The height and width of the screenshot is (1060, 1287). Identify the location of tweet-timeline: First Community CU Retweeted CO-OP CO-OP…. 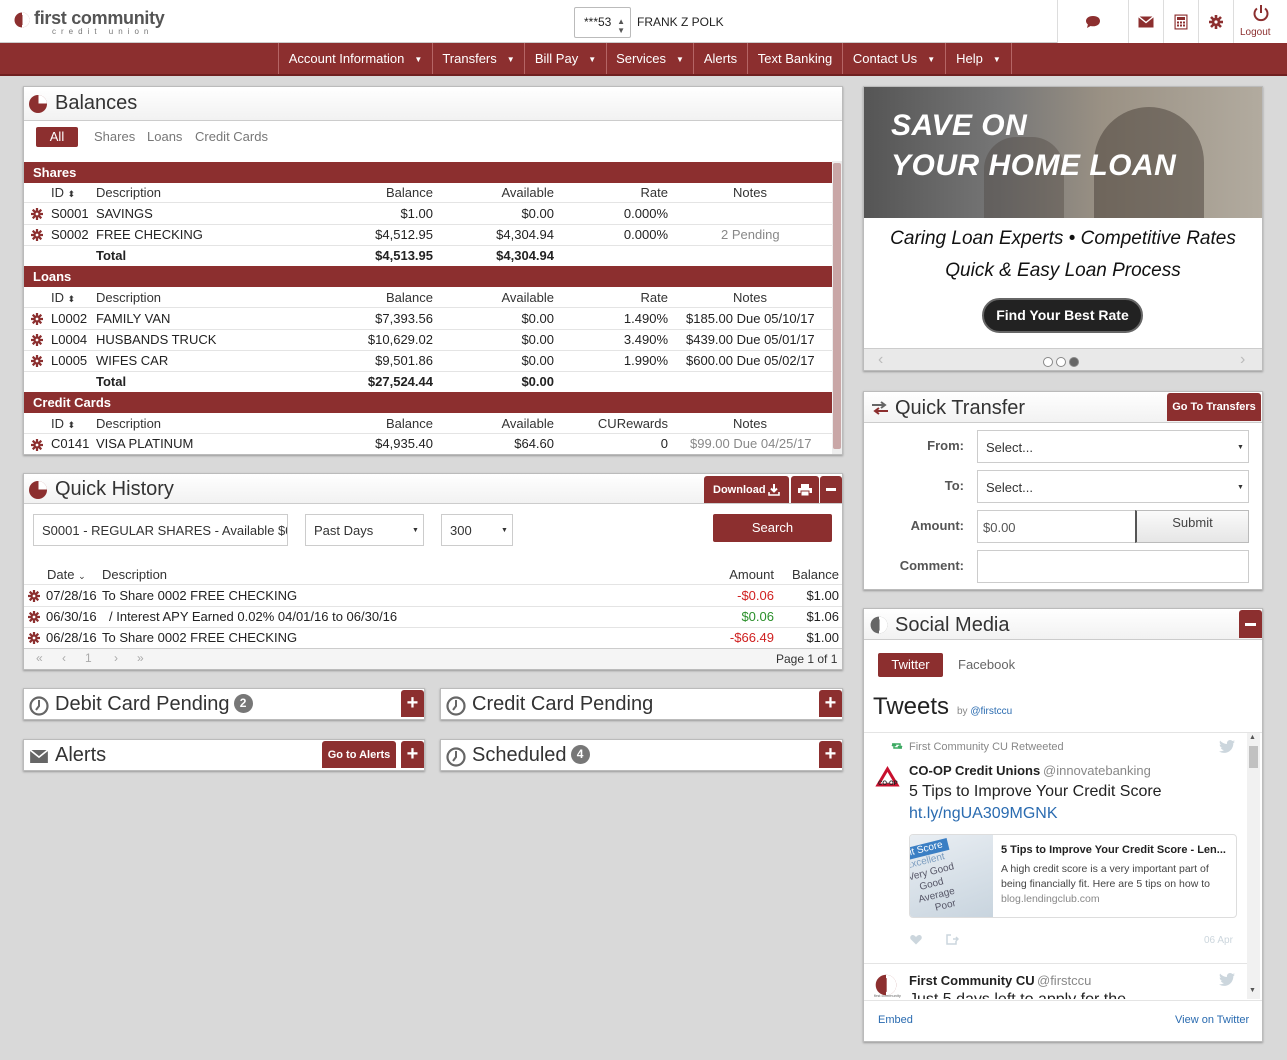
(1063, 866).